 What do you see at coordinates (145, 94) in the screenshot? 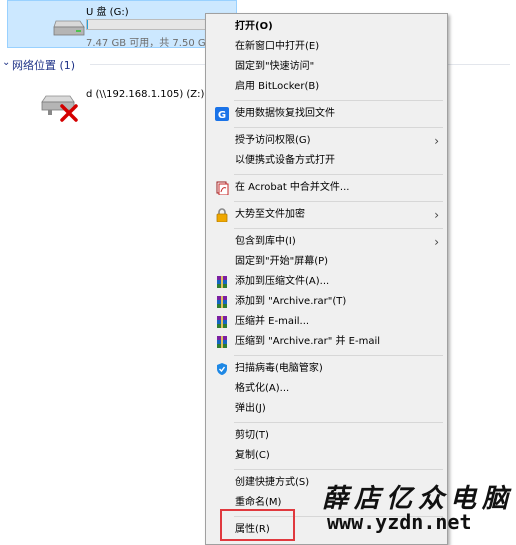
I see `network-drive-name: d (\\192.168.1.105) (Z:)` at bounding box center [145, 94].